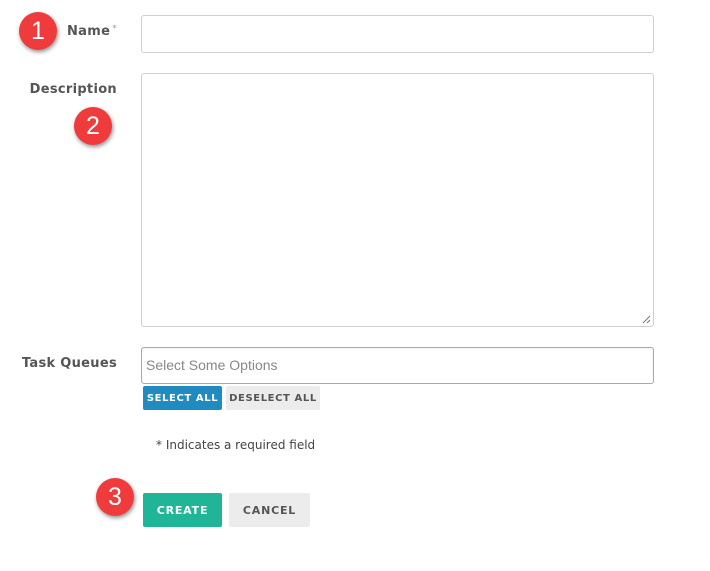  Describe the element at coordinates (273, 398) in the screenshot. I see `deselect-all-button: DESELECT ALL` at that location.